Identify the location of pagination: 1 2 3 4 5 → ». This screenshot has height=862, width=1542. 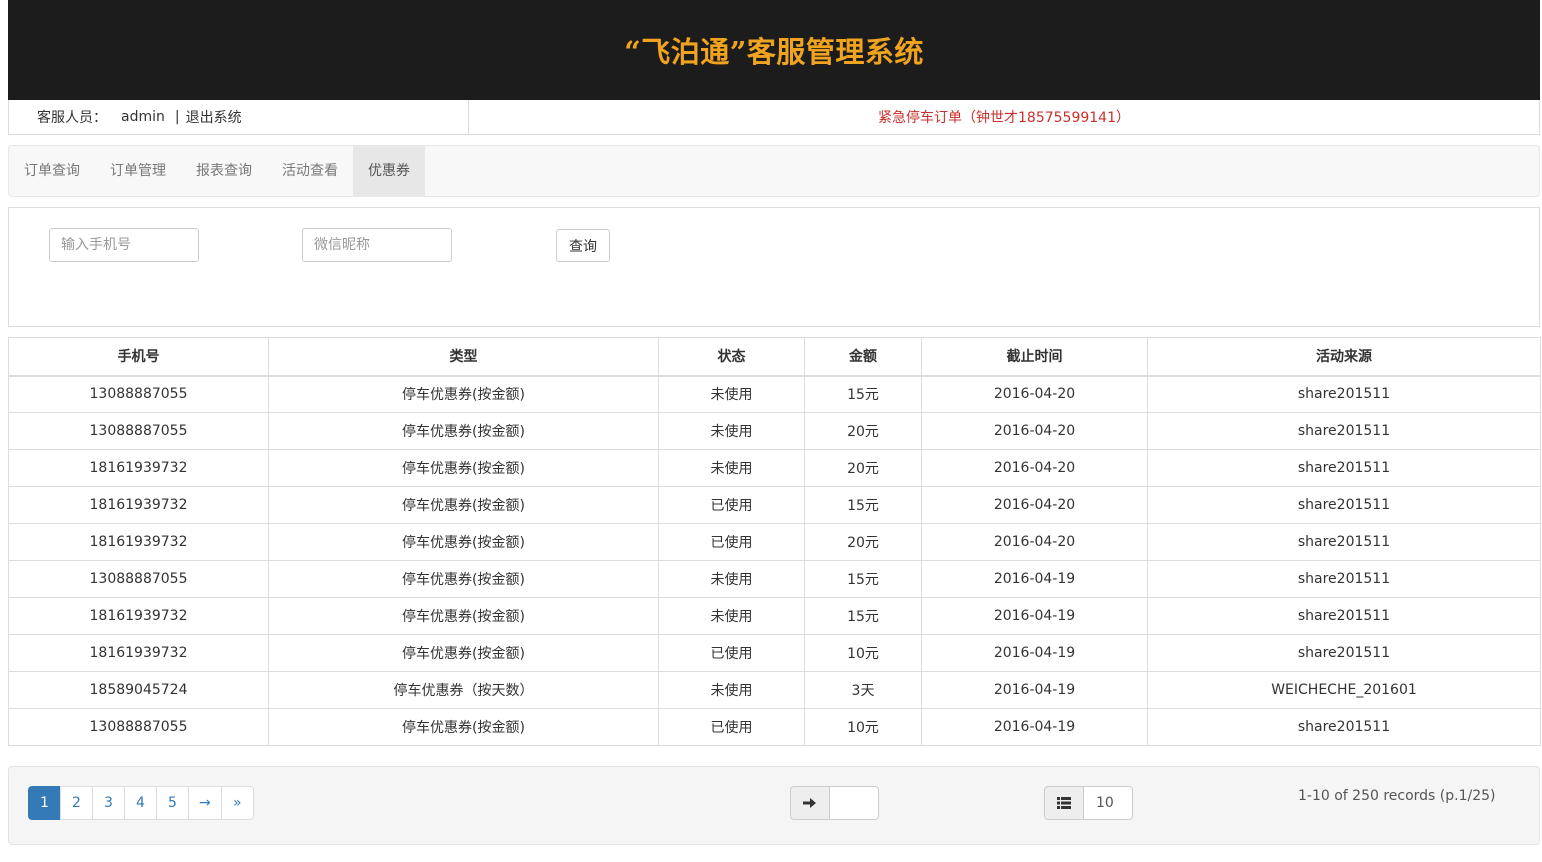
(141, 803).